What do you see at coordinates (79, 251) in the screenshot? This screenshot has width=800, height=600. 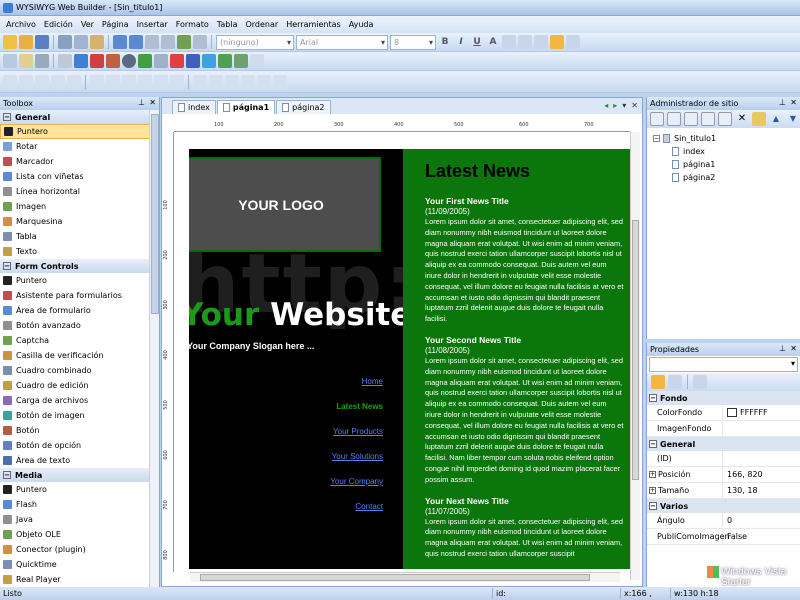 I see `toolbox-item: Texto` at bounding box center [79, 251].